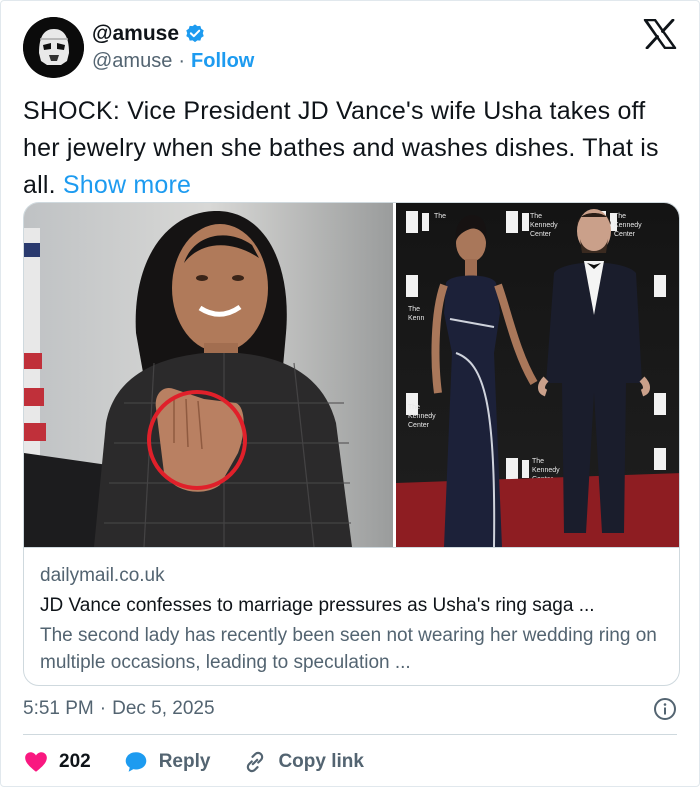 Image resolution: width=700 pixels, height=787 pixels. I want to click on stormtrooper-avatar-icon, so click(53, 47).